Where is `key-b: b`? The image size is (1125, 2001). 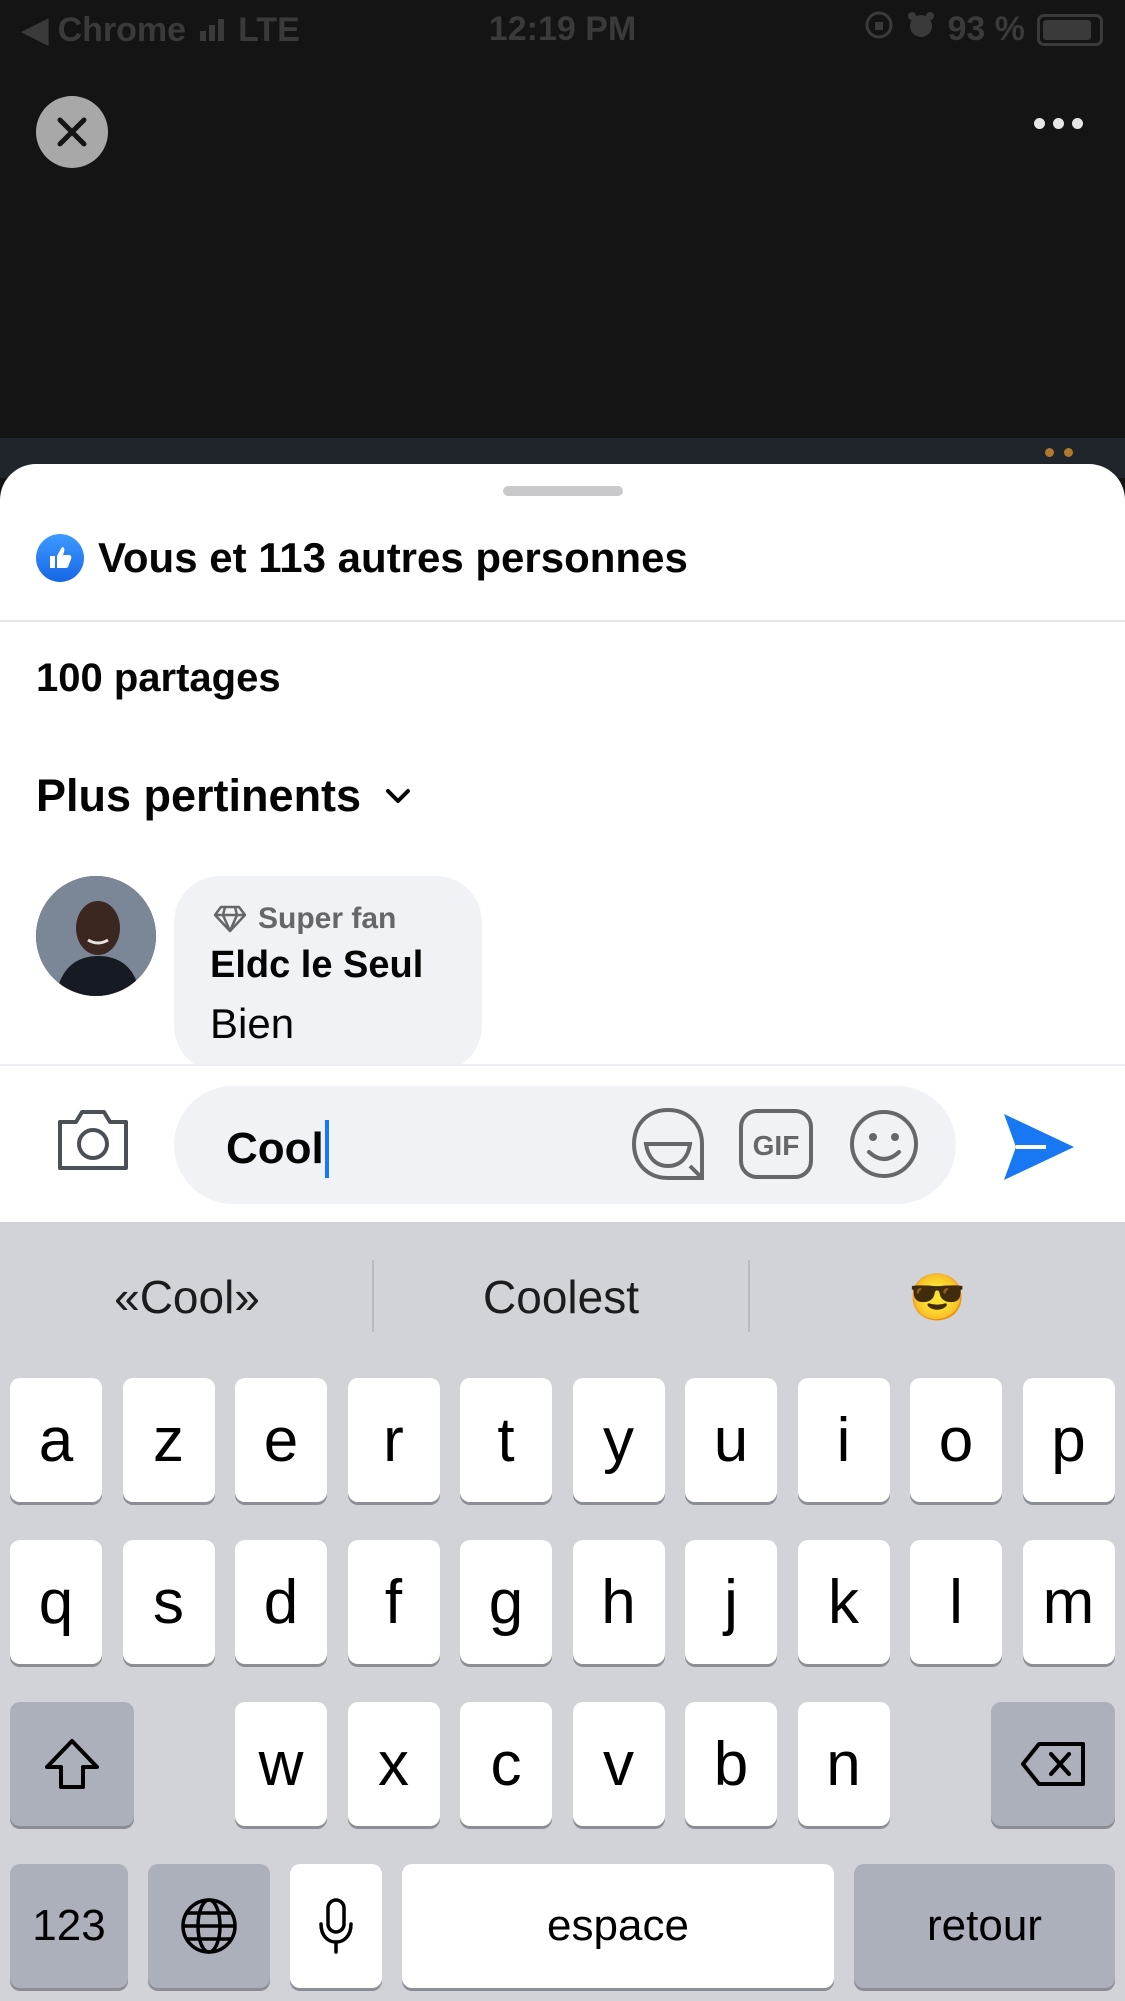 key-b: b is located at coordinates (731, 1764).